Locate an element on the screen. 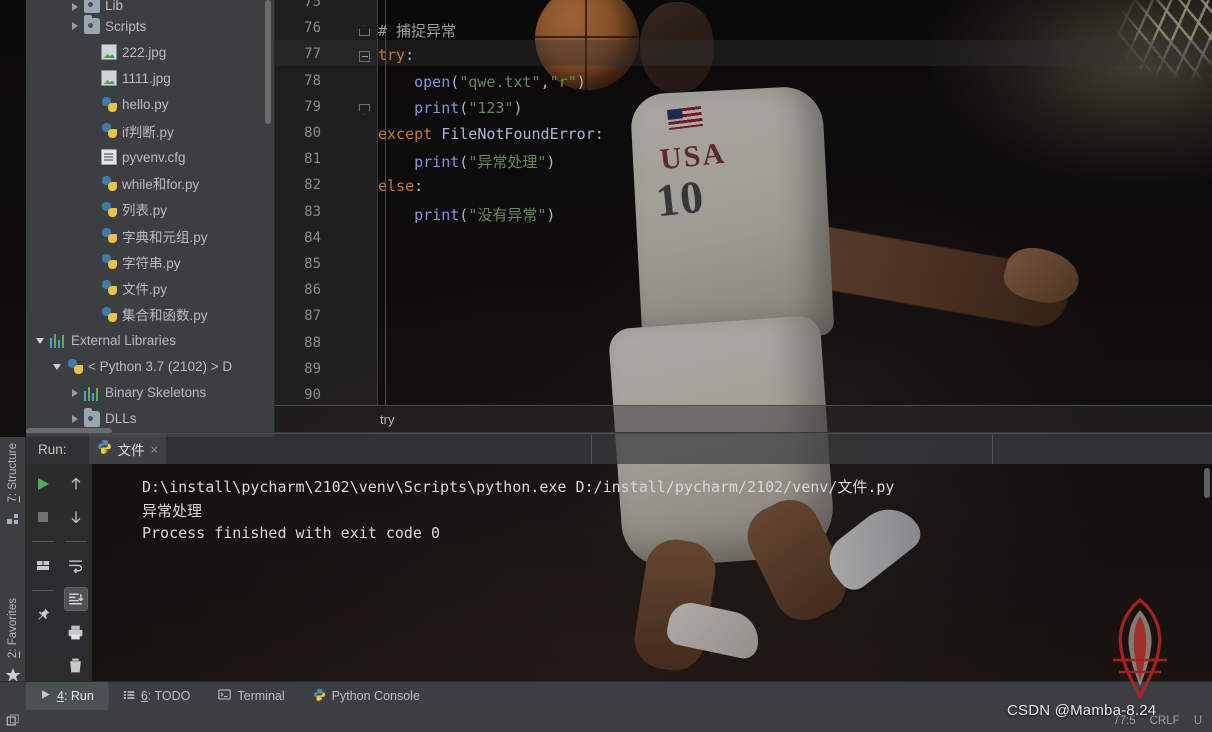  bottom-tab-label: Terminal is located at coordinates (261, 696).